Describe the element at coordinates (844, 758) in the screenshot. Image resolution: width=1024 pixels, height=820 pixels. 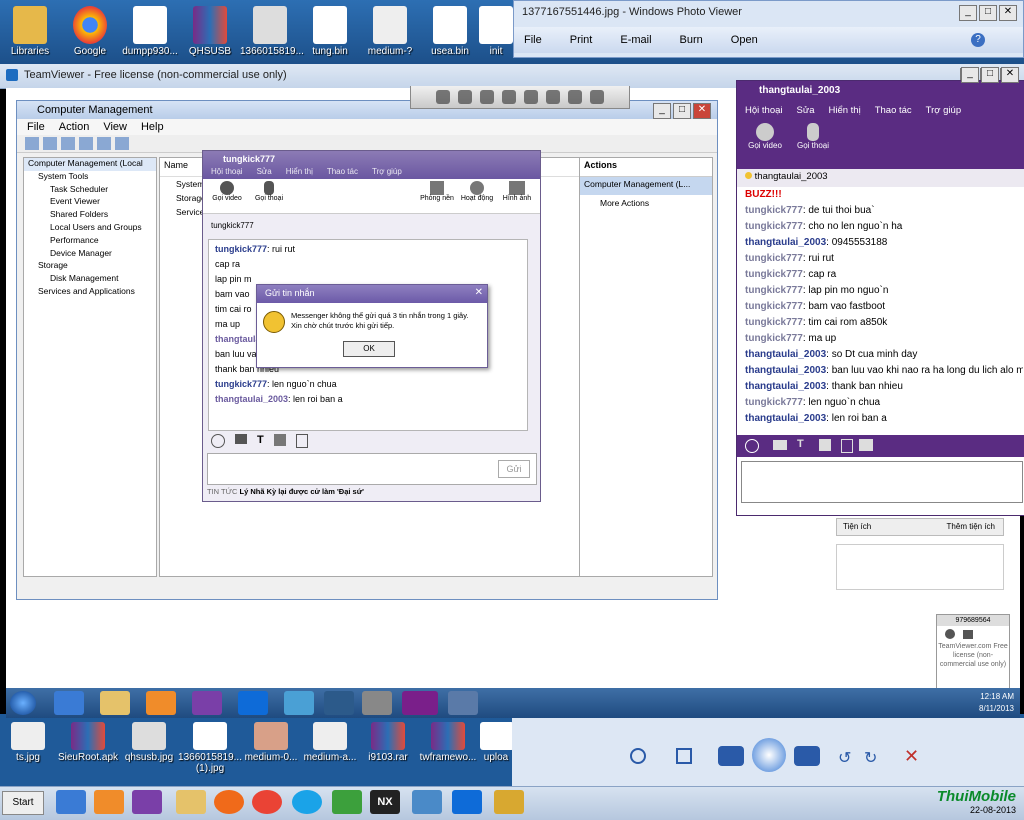
I see `rotate-left-icon: ↺` at that location.